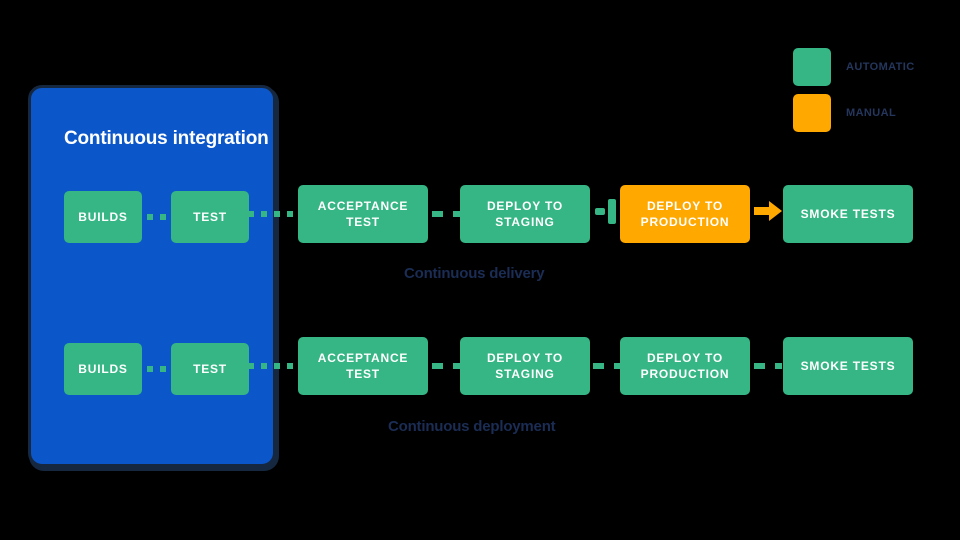 The height and width of the screenshot is (540, 960). I want to click on arrow-shaft-production-to-smoke, so click(762, 211).